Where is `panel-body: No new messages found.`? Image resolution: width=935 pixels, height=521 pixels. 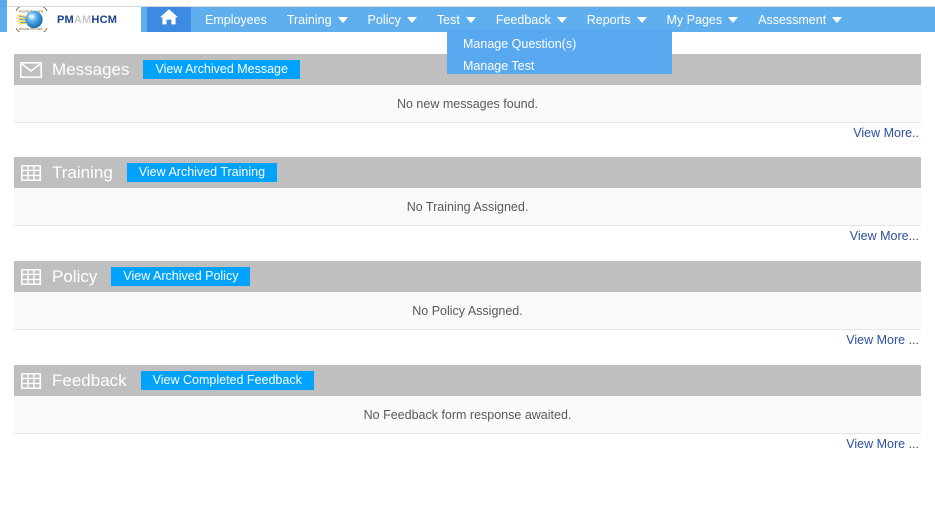
panel-body: No new messages found. is located at coordinates (467, 104).